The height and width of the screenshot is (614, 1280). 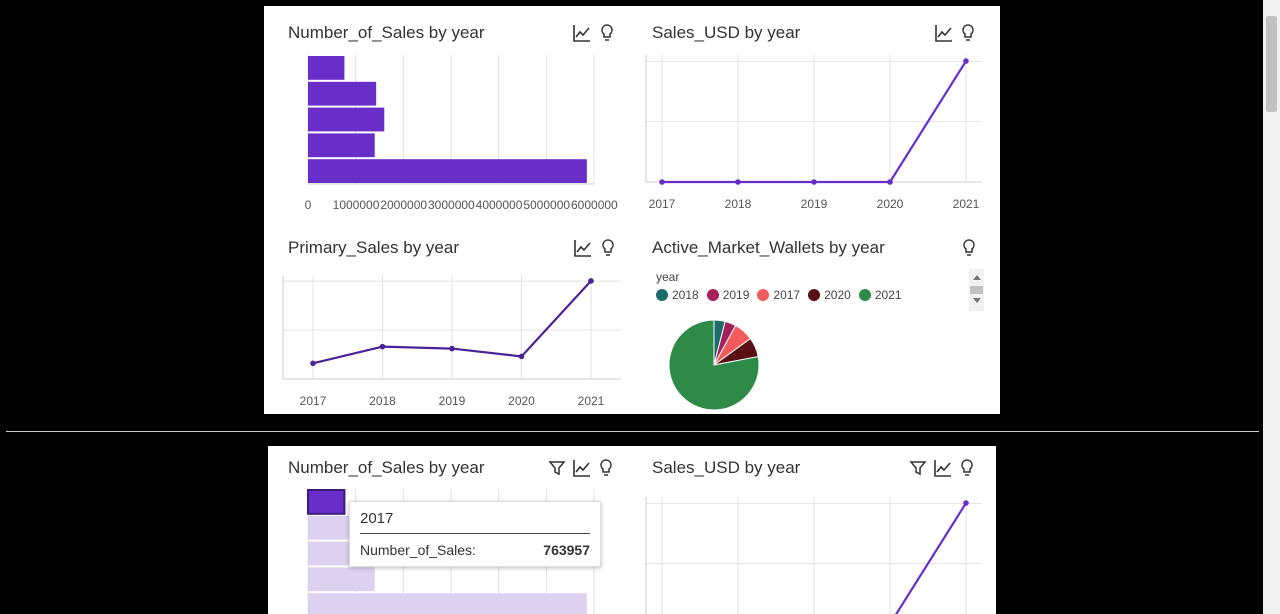 What do you see at coordinates (356, 205) in the screenshot?
I see `x-tick-label: 1000000` at bounding box center [356, 205].